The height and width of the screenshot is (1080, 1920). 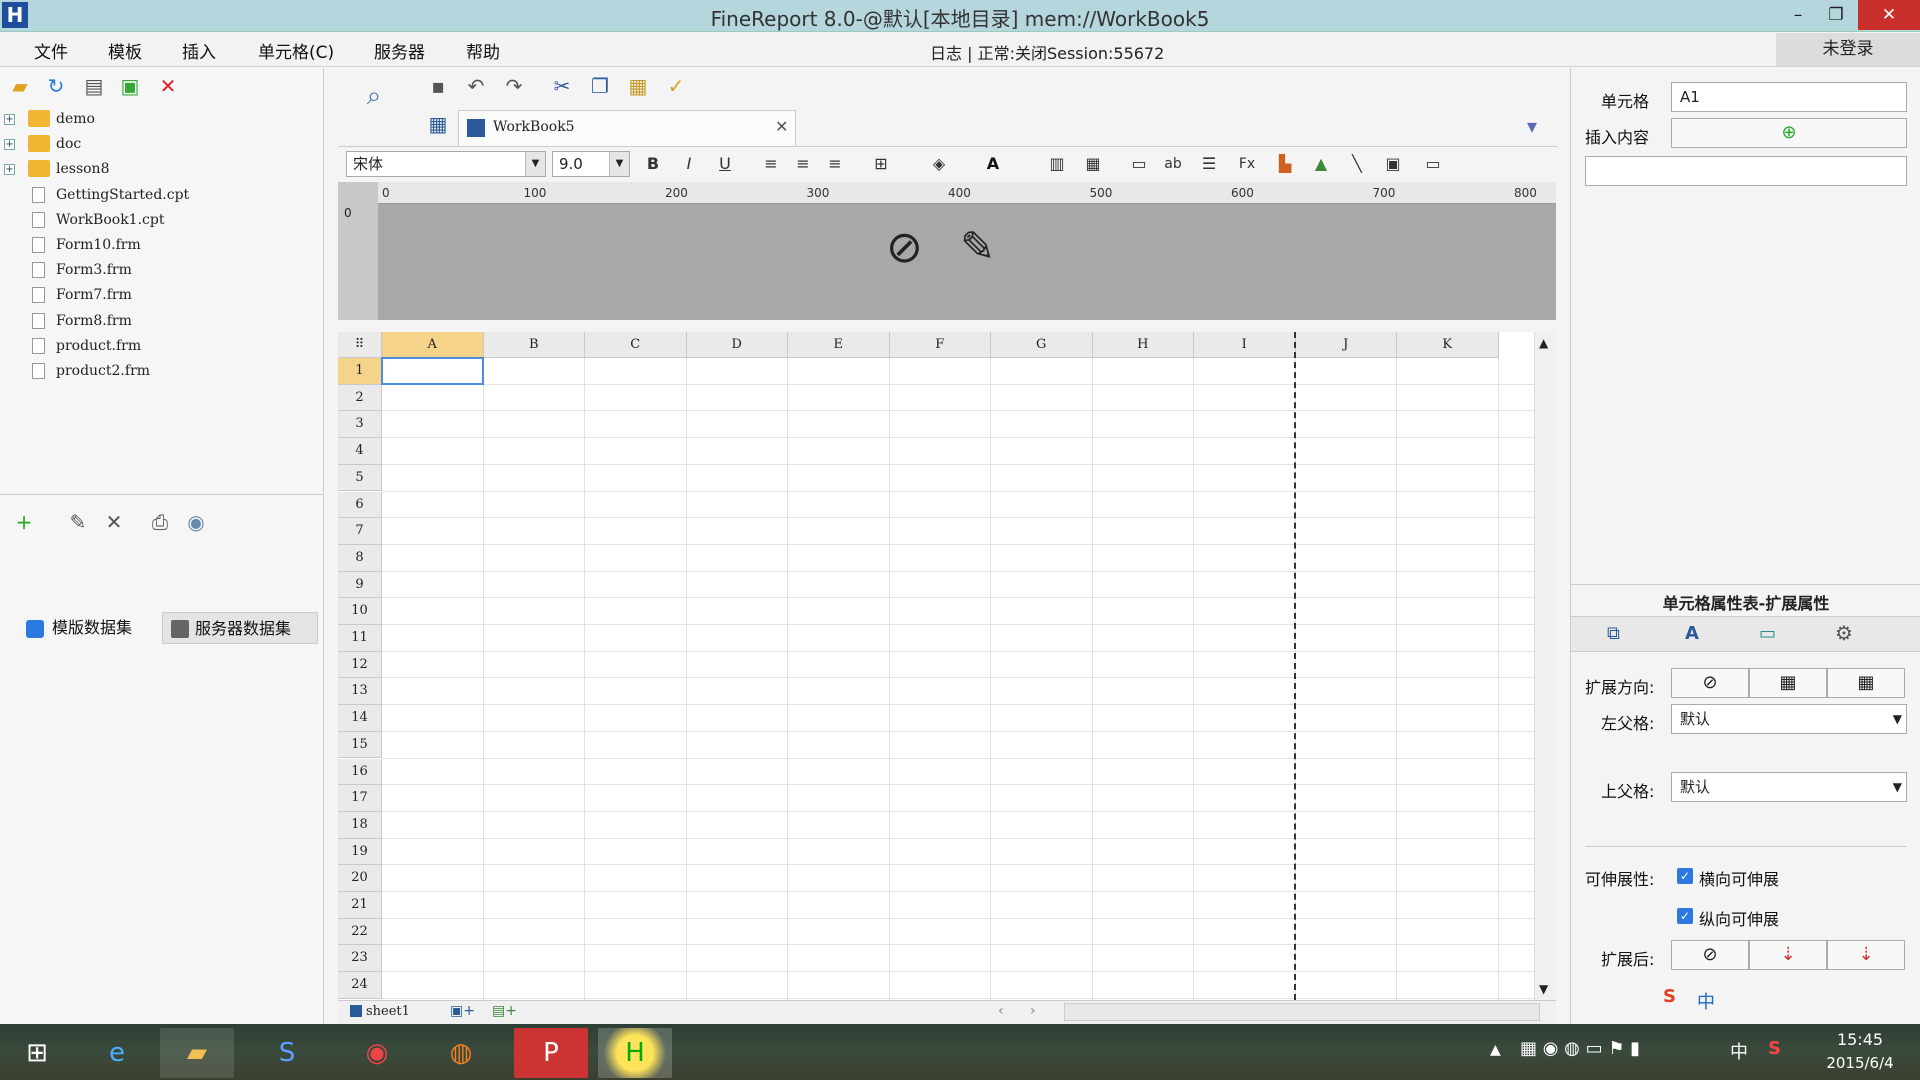 What do you see at coordinates (199, 50) in the screenshot?
I see `menu-insert: 插入` at bounding box center [199, 50].